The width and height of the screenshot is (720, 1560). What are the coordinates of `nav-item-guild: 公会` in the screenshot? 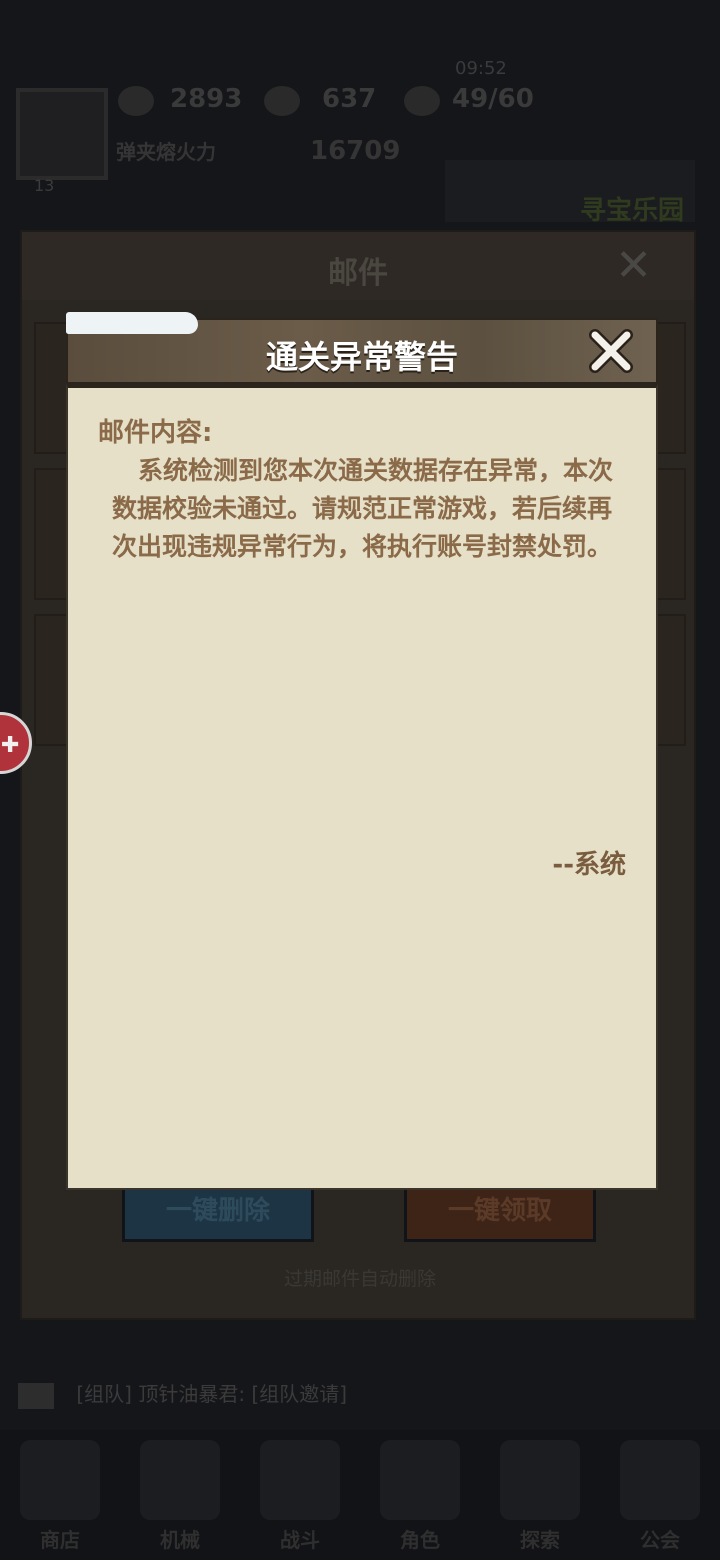 It's located at (660, 1495).